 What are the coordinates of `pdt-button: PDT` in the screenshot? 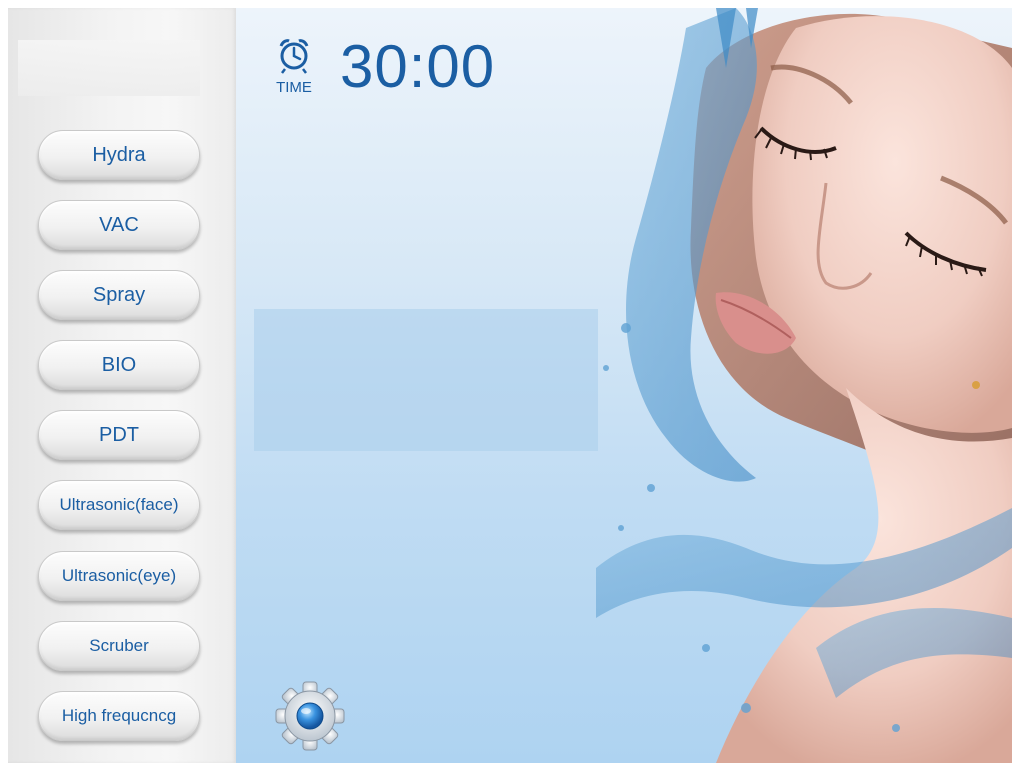 It's located at (119, 435).